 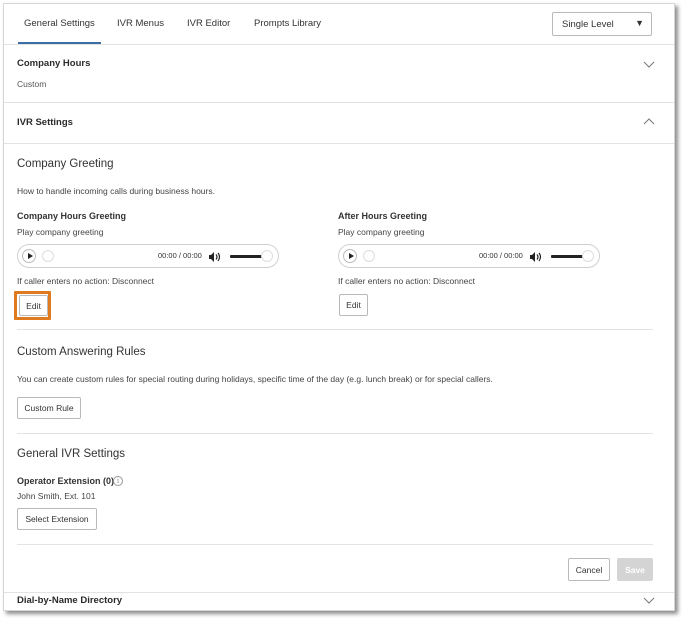 What do you see at coordinates (45, 122) in the screenshot?
I see `ivr-settings-title: IVR Settings` at bounding box center [45, 122].